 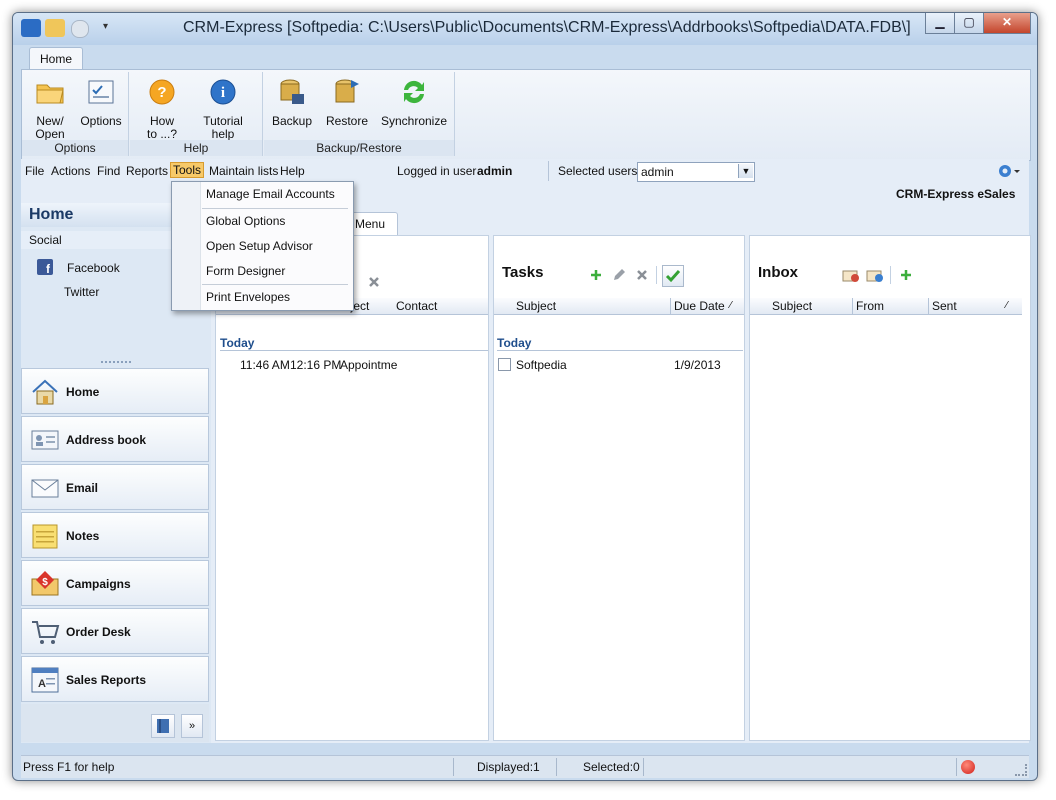 I want to click on nav-campaigns: $ Campaigns, so click(x=115, y=583).